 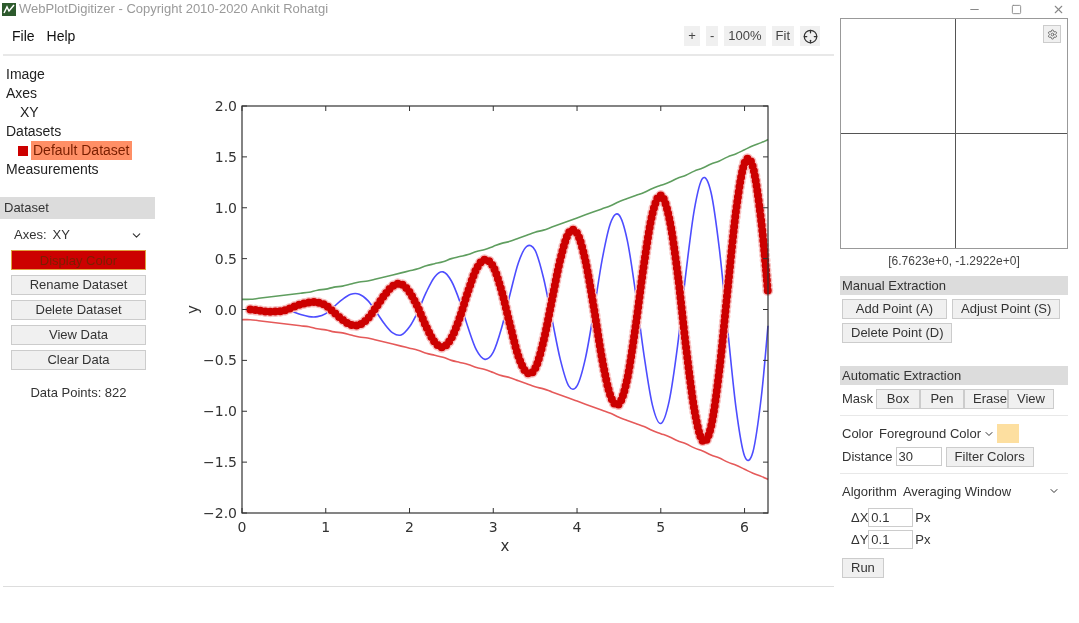 I want to click on dataset-button: Rename Dataset, so click(x=78, y=285).